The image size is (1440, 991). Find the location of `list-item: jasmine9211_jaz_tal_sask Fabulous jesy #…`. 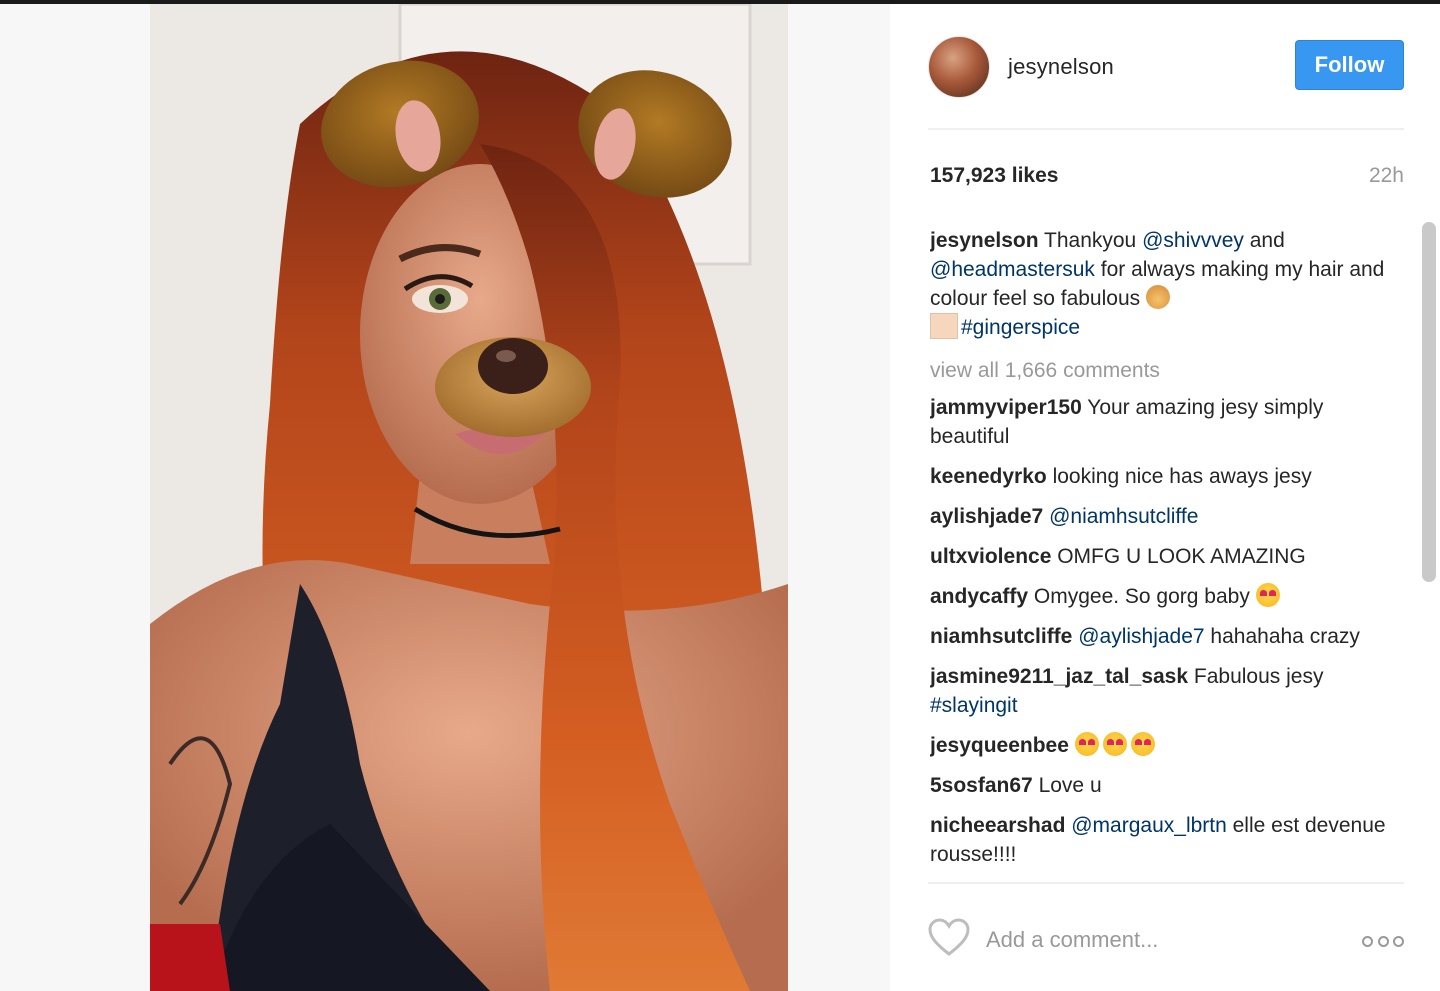

list-item: jasmine9211_jaz_tal_sask Fabulous jesy #… is located at coordinates (1169, 691).